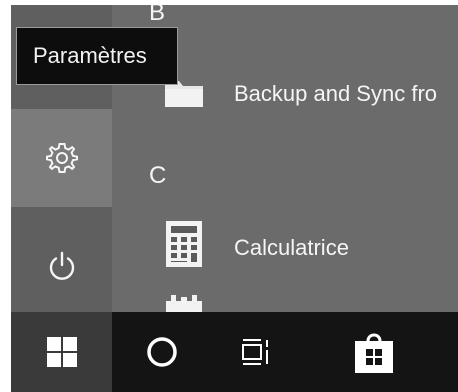  What do you see at coordinates (157, 16) in the screenshot?
I see `section-letter-b: B` at bounding box center [157, 16].